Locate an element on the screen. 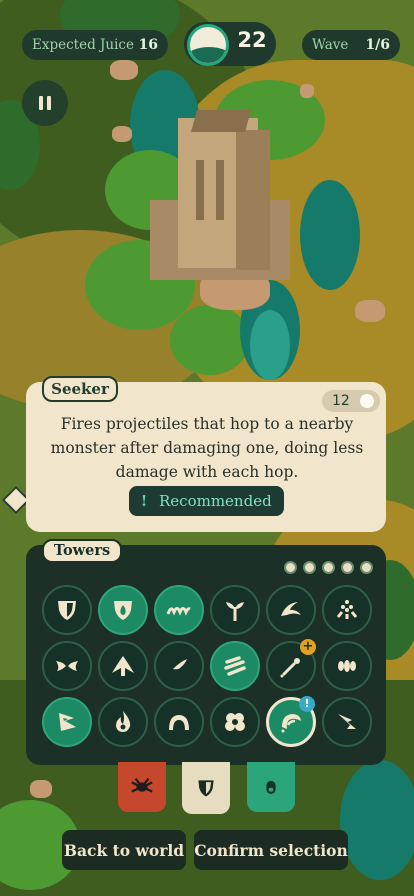  wave-display: Wave 1/6 is located at coordinates (351, 45).